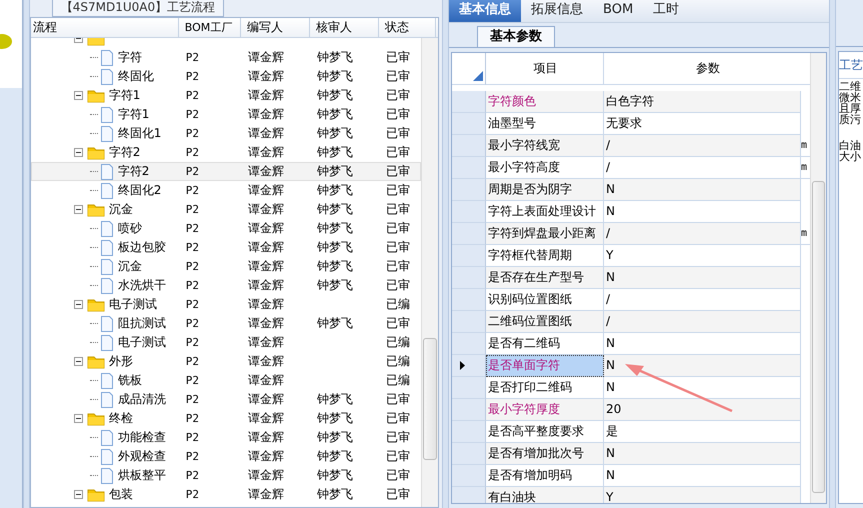 This screenshot has height=508, width=863. I want to click on tree-row: 外形 P2 谭金辉 已编, so click(226, 361).